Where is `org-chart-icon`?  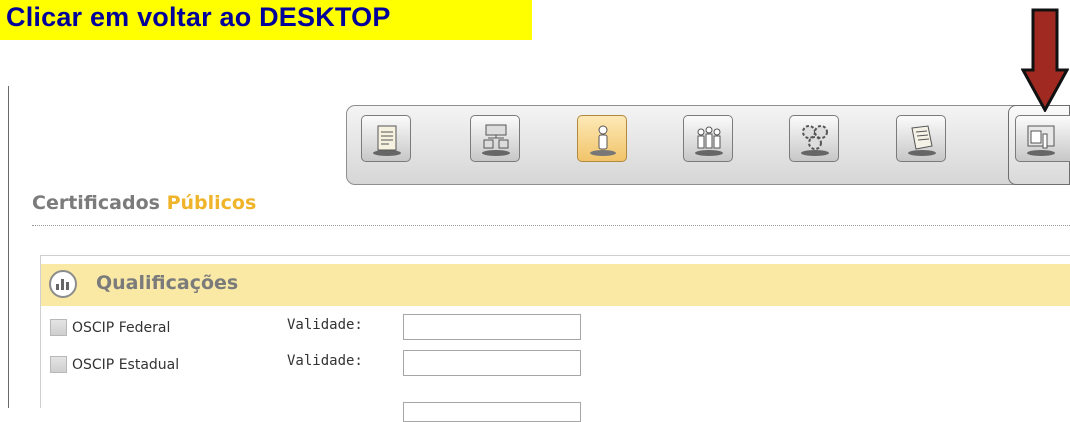 org-chart-icon is located at coordinates (496, 140).